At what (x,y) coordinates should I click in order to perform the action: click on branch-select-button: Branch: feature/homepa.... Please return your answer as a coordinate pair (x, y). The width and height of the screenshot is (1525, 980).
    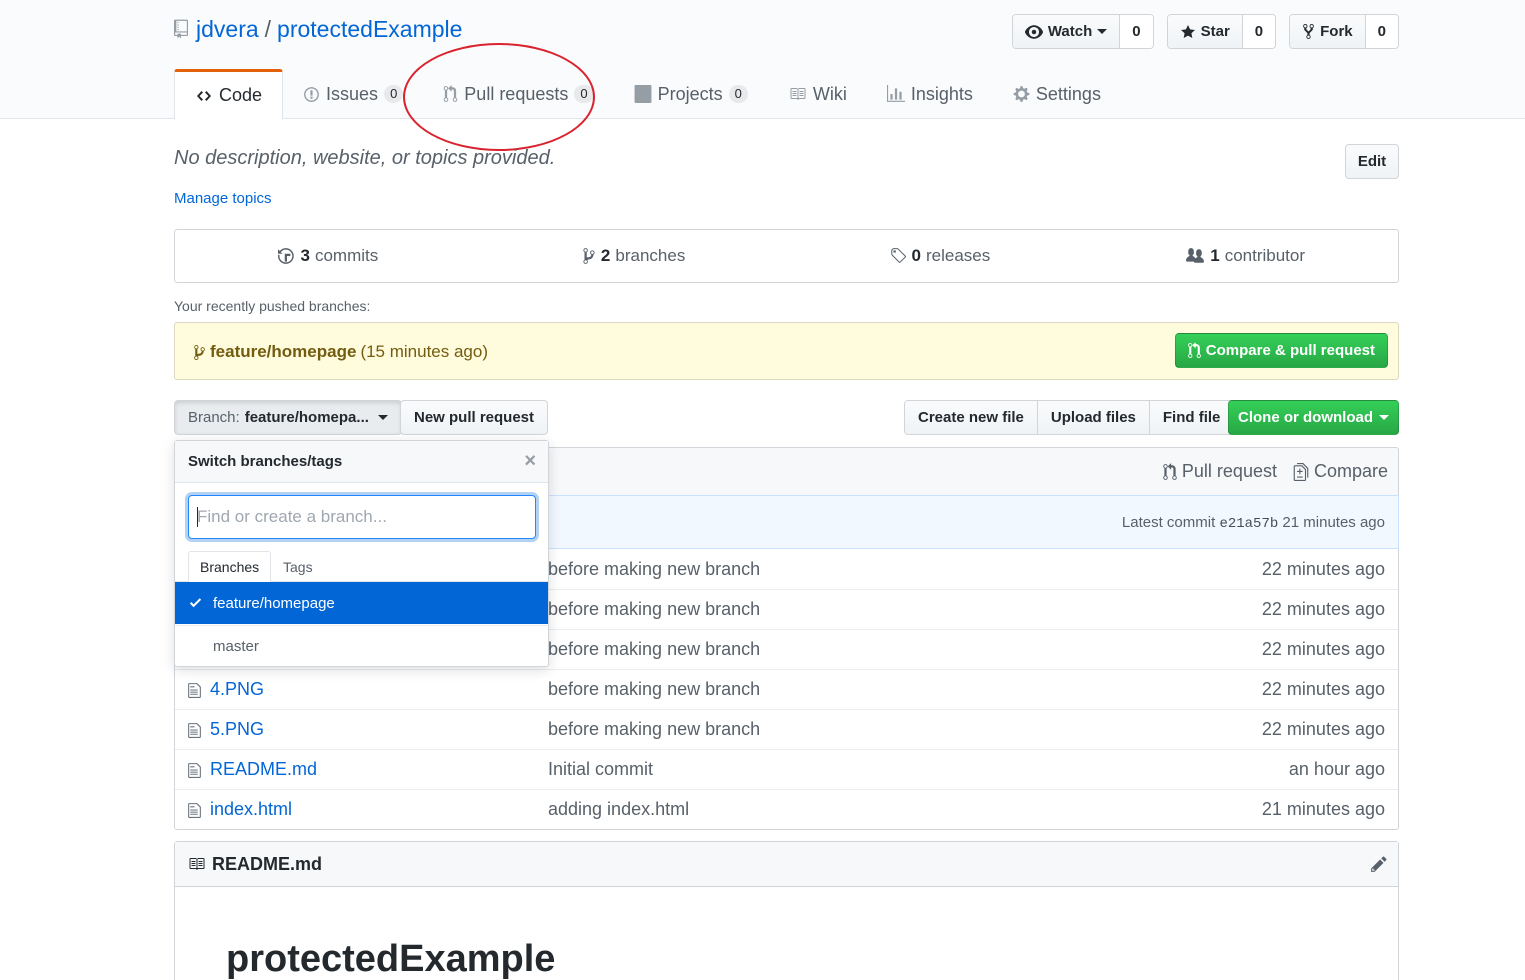
    Looking at the image, I should click on (288, 417).